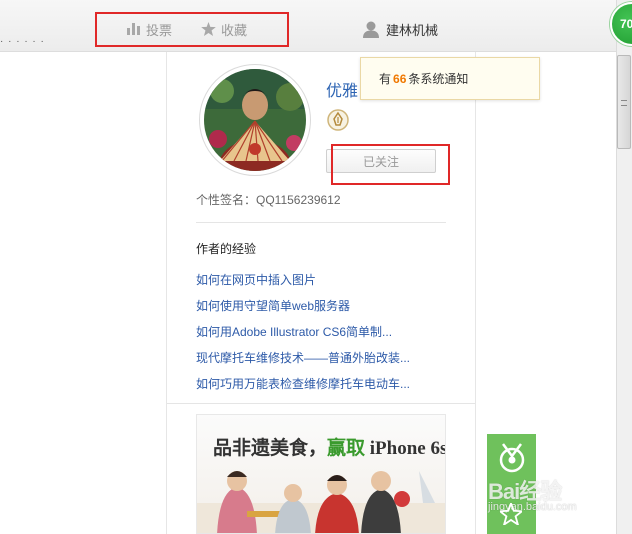  What do you see at coordinates (329, 448) in the screenshot?
I see `ad-headline: 品非遗美食，赢取 iPhone 6s` at bounding box center [329, 448].